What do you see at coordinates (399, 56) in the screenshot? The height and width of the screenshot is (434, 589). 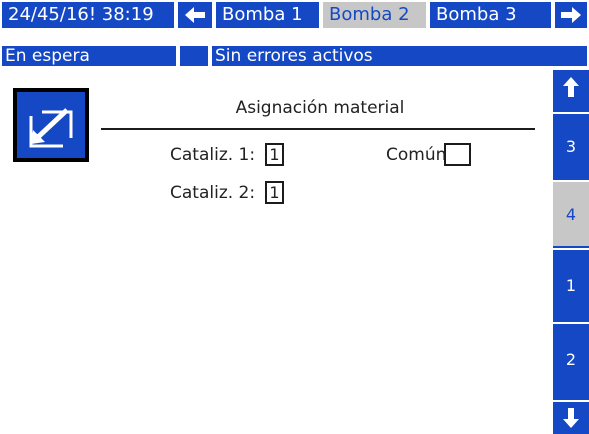 I see `status-errors: Sin errores activos` at bounding box center [399, 56].